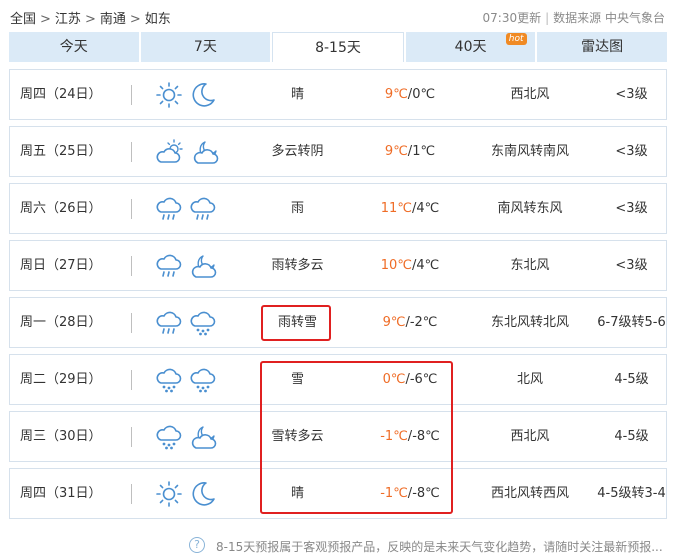 The width and height of the screenshot is (675, 560). Describe the element at coordinates (470, 47) in the screenshot. I see `tab-40-days: 40天 hot` at that location.